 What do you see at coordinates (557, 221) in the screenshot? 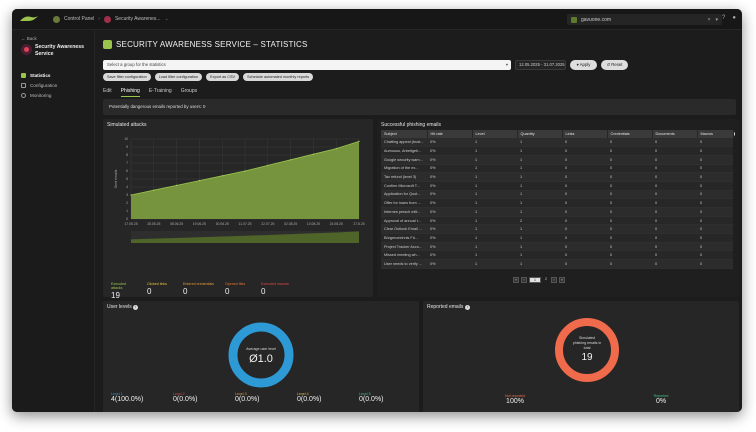
I see `table-row: Approval of annual t... 0% 1 2 0 0 0 0` at bounding box center [557, 221].